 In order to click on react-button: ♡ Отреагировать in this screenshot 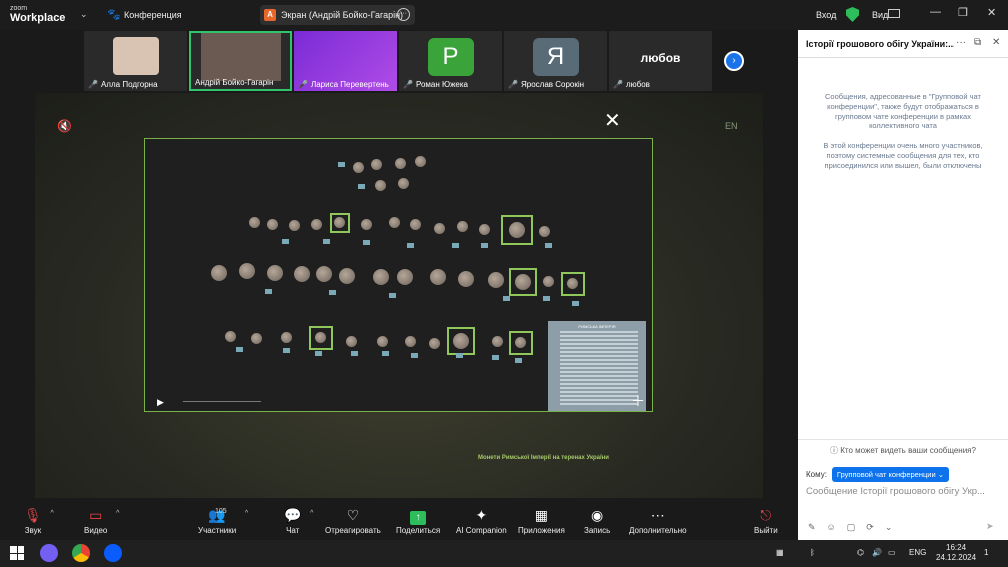, I will do `click(353, 520)`.